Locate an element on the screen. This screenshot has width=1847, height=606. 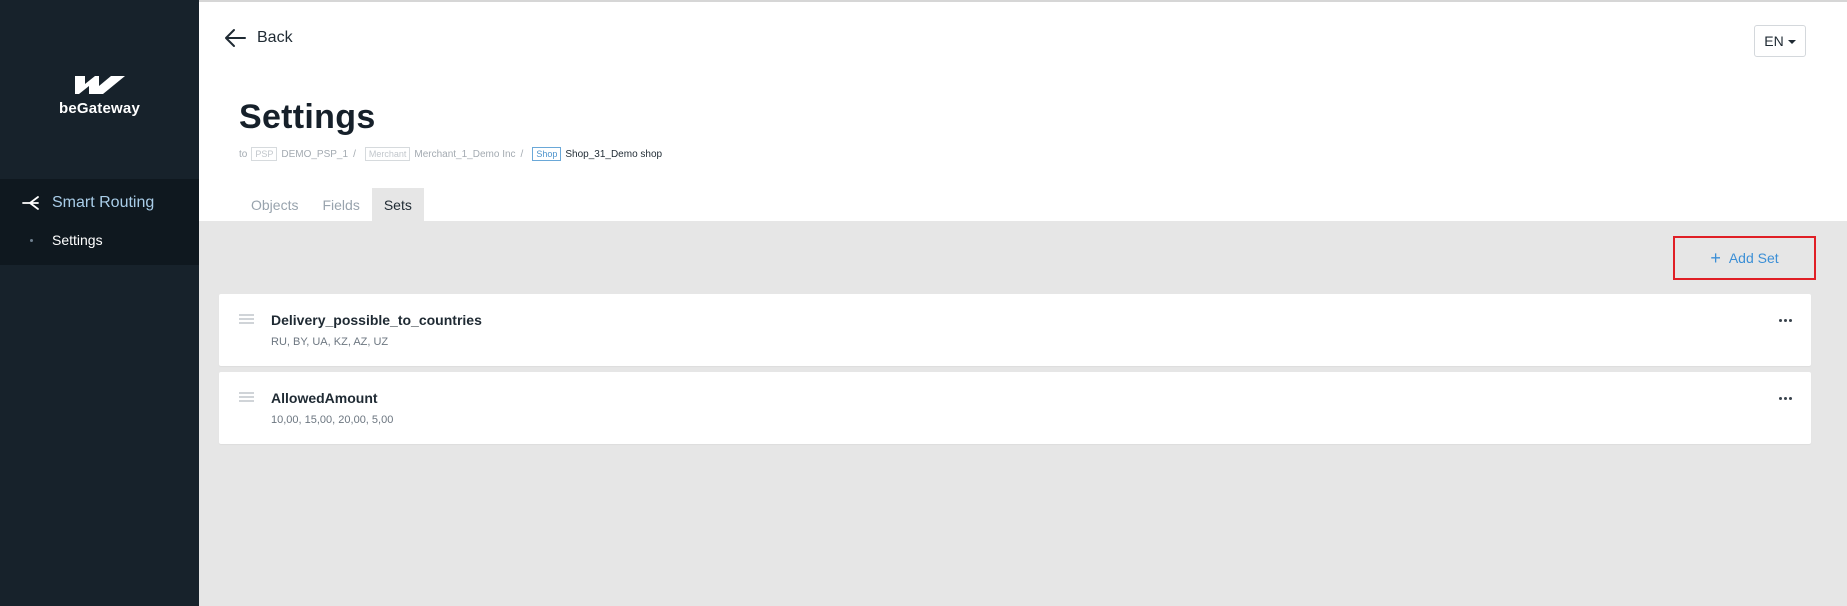
sidebar: beGateway Smart Routing Settings is located at coordinates (99, 303).